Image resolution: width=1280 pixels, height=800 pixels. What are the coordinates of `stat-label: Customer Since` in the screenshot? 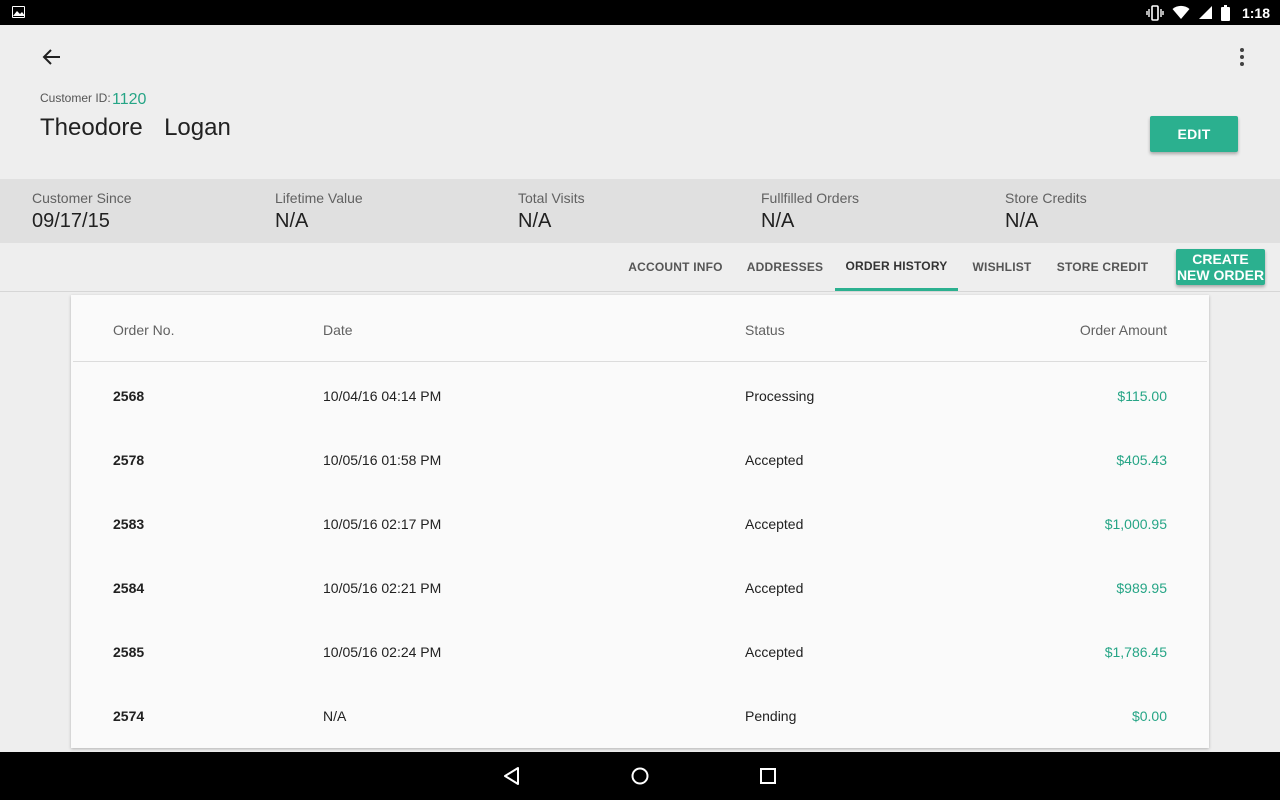 It's located at (82, 198).